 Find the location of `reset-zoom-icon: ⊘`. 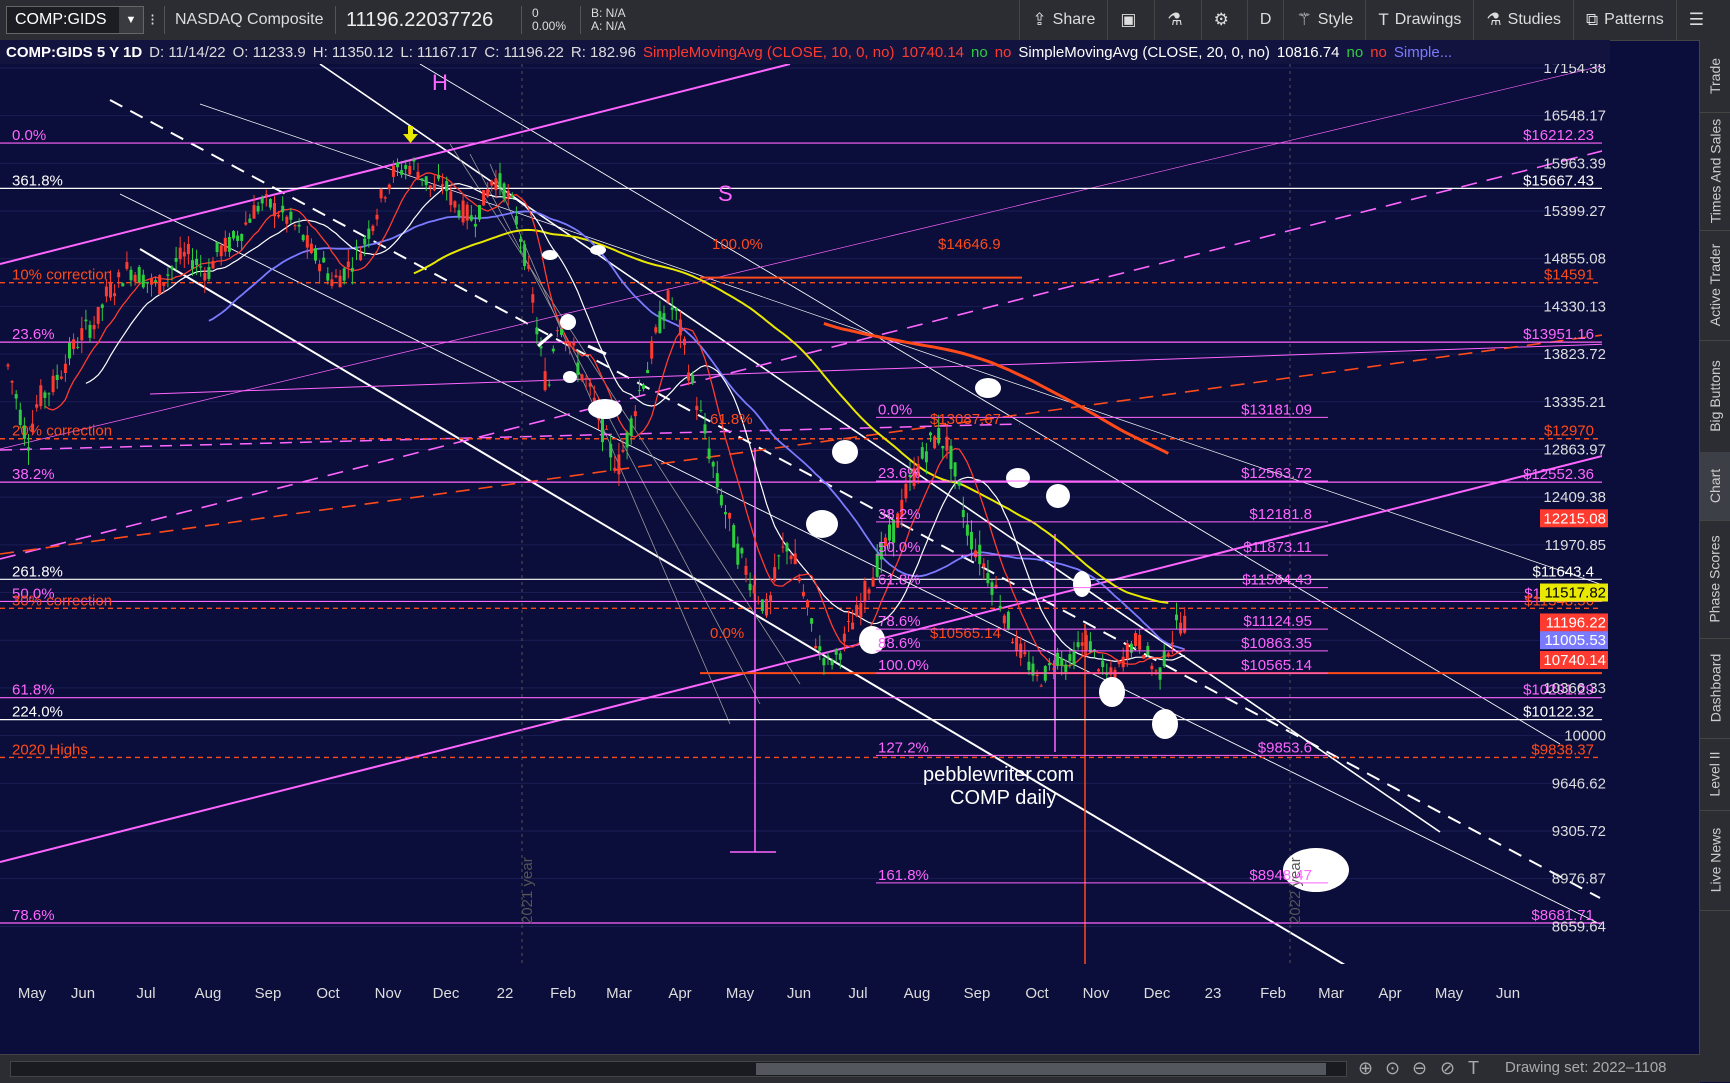

reset-zoom-icon: ⊘ is located at coordinates (1447, 1068).